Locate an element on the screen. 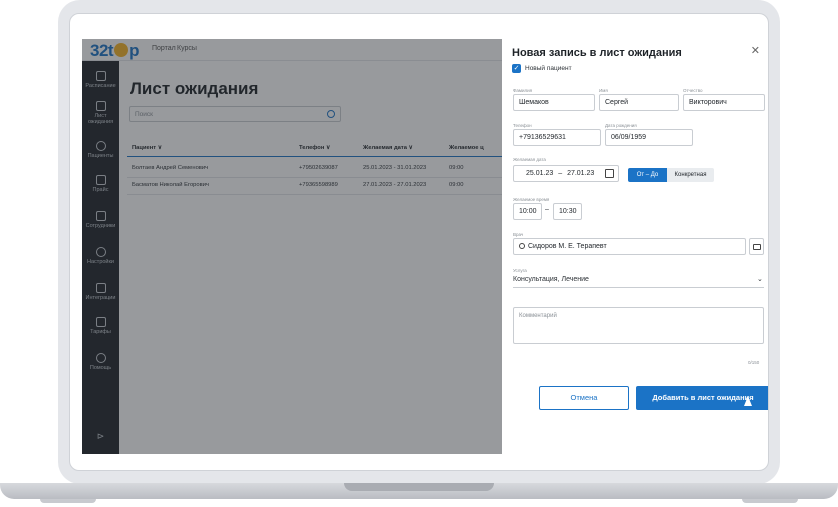  first-name-label: Имя is located at coordinates (603, 90).